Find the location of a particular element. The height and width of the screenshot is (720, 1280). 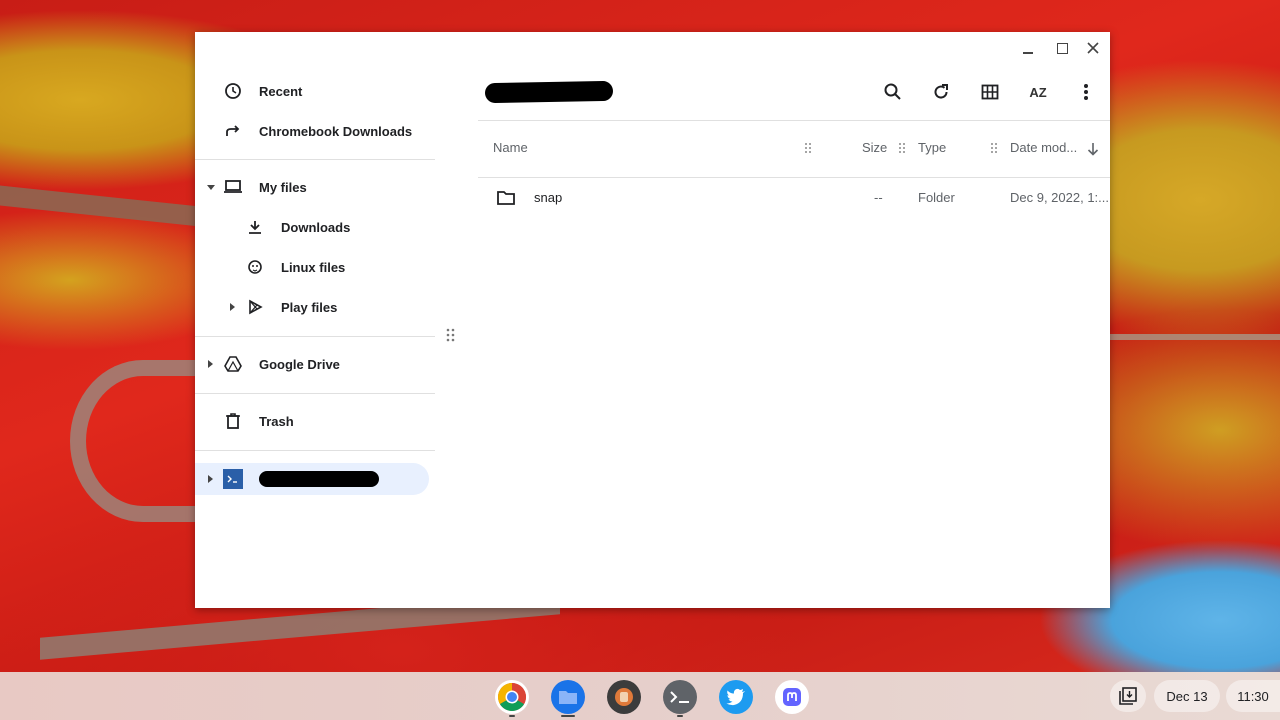

more-options-button is located at coordinates (1086, 92).